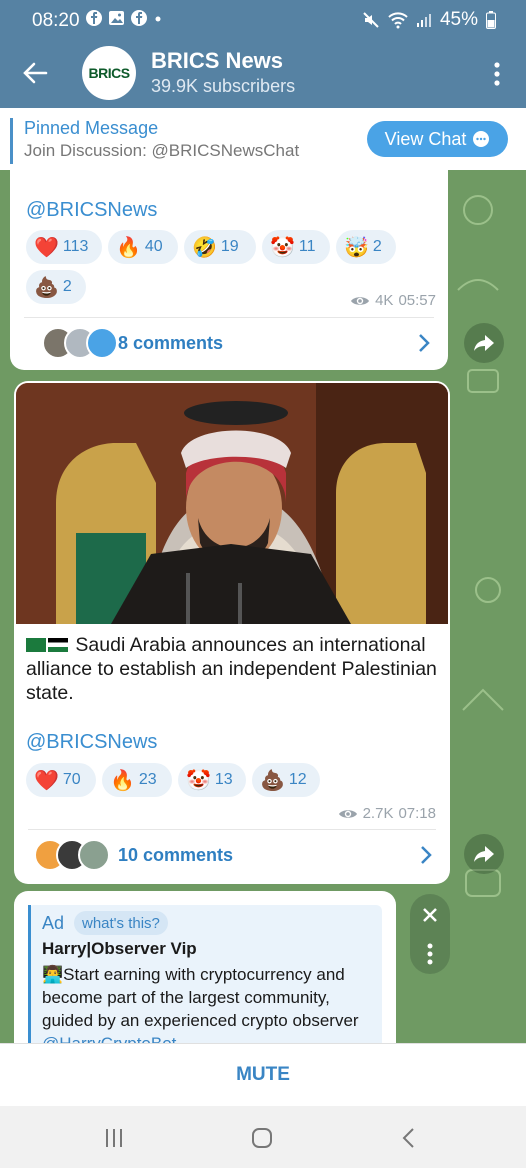 The image size is (526, 1168). What do you see at coordinates (223, 86) in the screenshot?
I see `subscriber-count: 39.9K subscribers` at bounding box center [223, 86].